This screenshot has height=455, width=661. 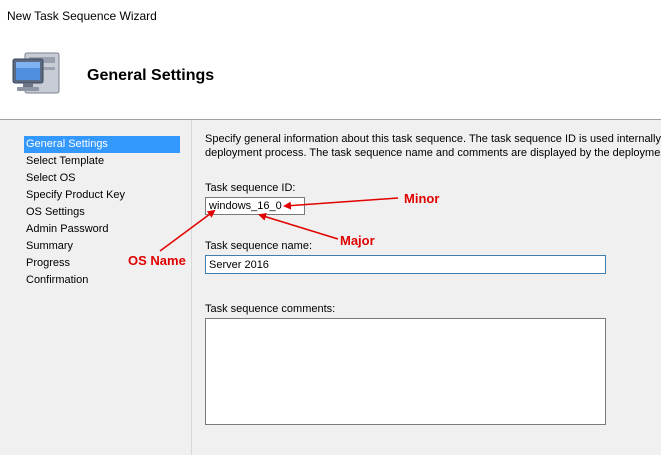 What do you see at coordinates (405, 264) in the screenshot?
I see `task-sequence-name-input` at bounding box center [405, 264].